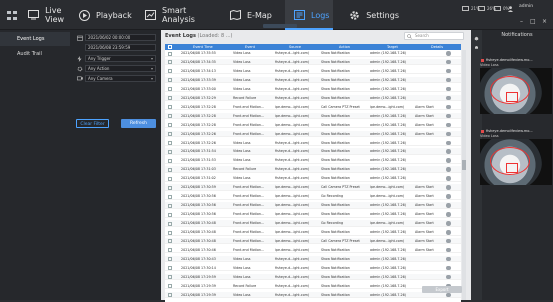  I want to click on column-header: Source, so click(295, 47).